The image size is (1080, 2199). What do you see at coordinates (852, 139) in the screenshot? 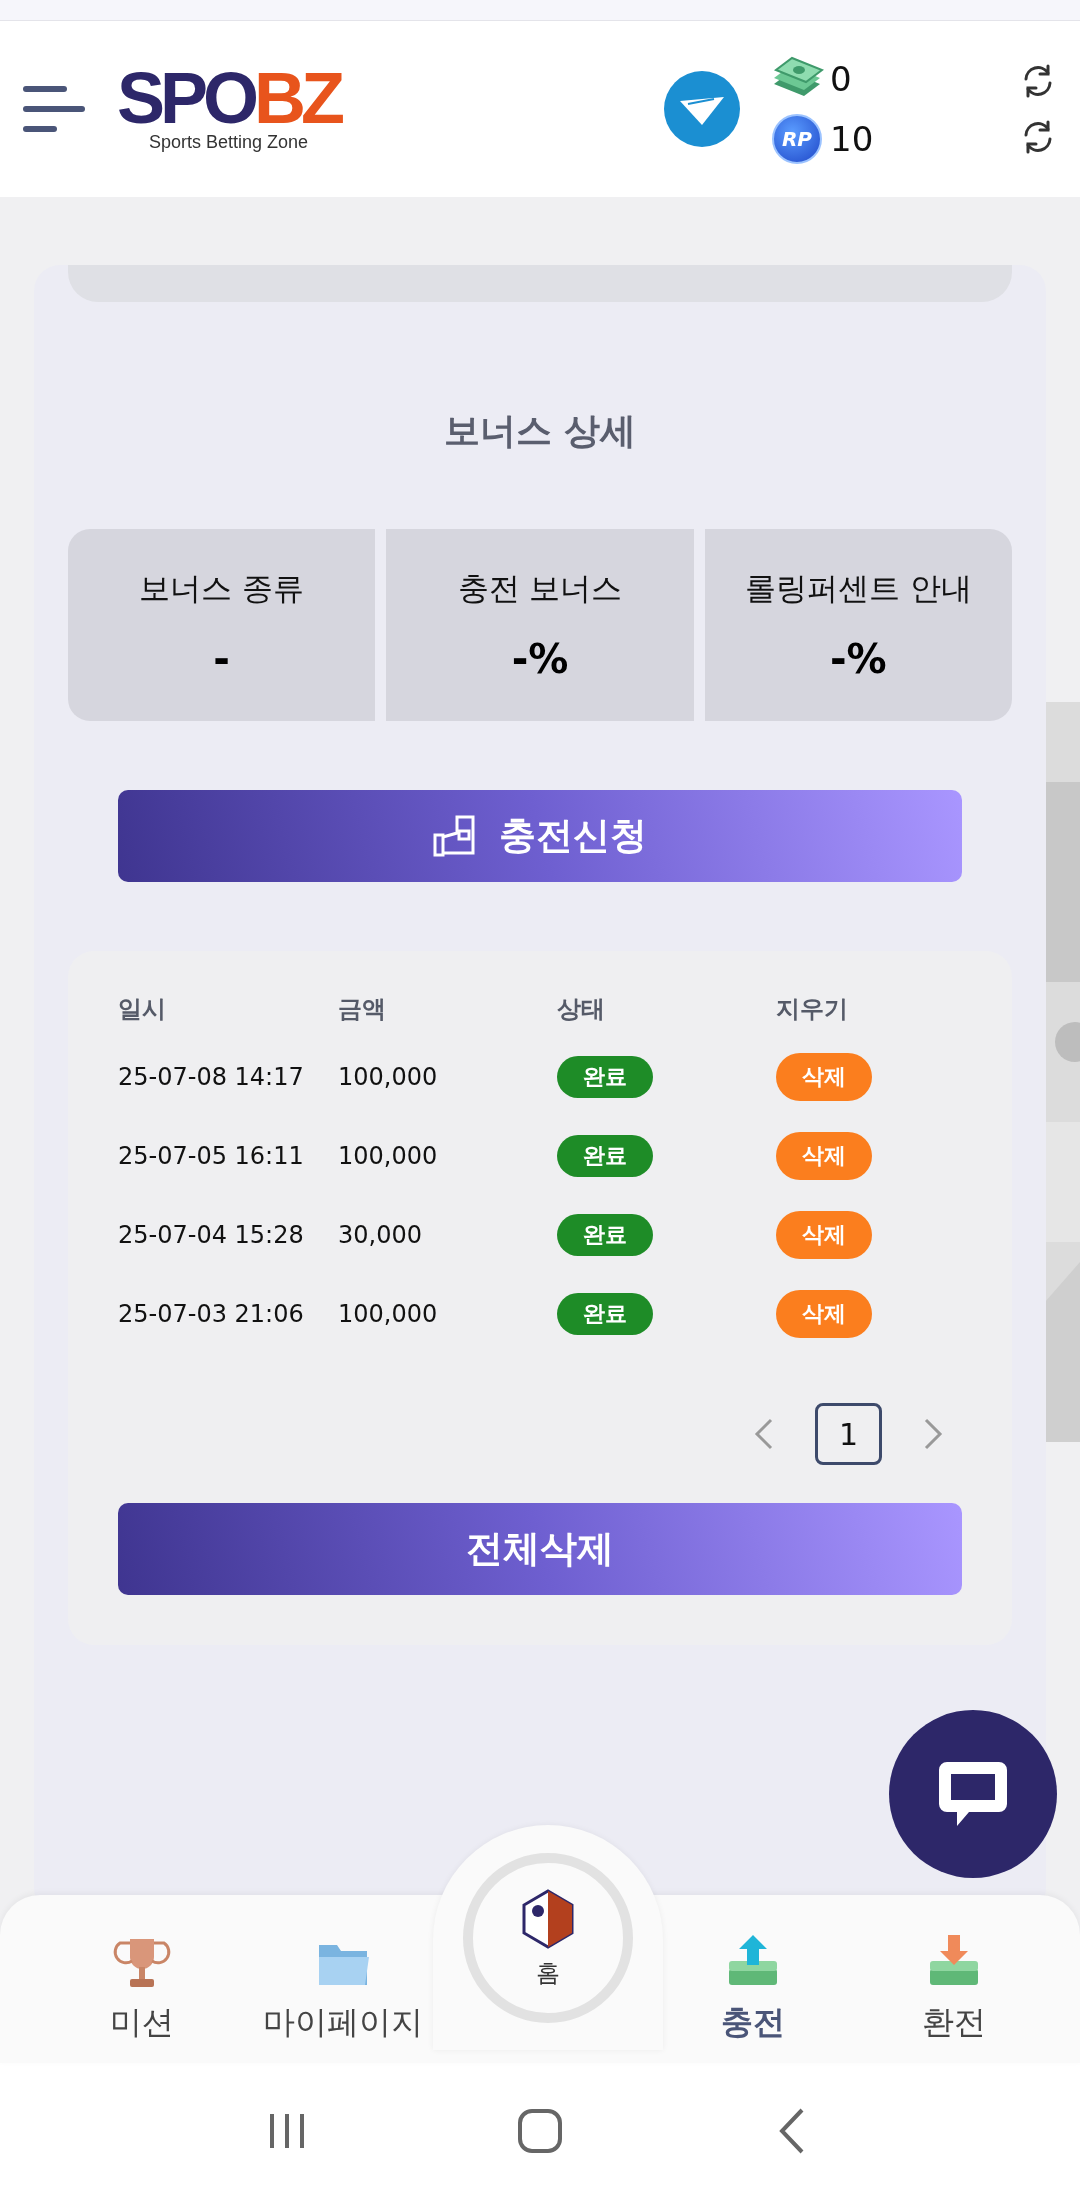
I see `balance-amount: 10` at bounding box center [852, 139].